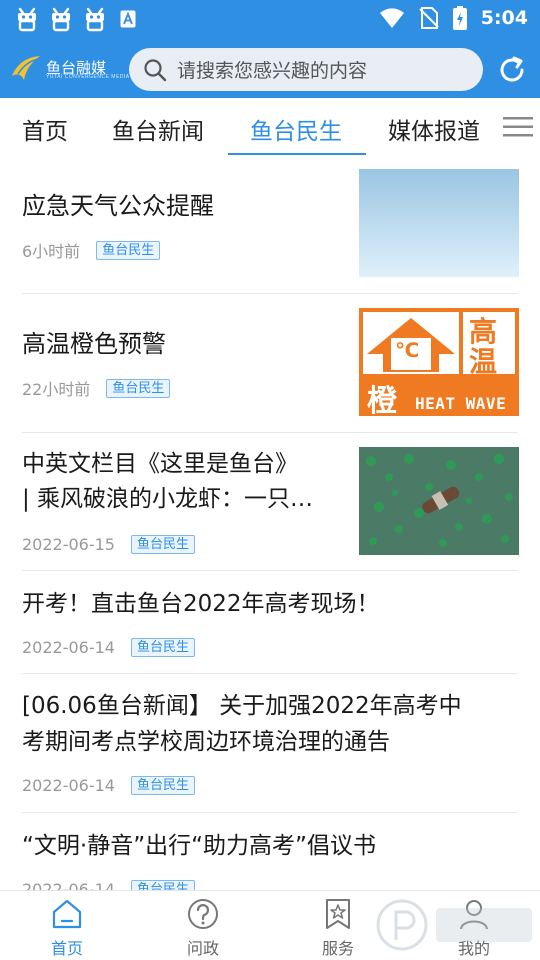  I want to click on logo-subtext: YUTAI CONVERGENCE MEDIA, so click(88, 77).